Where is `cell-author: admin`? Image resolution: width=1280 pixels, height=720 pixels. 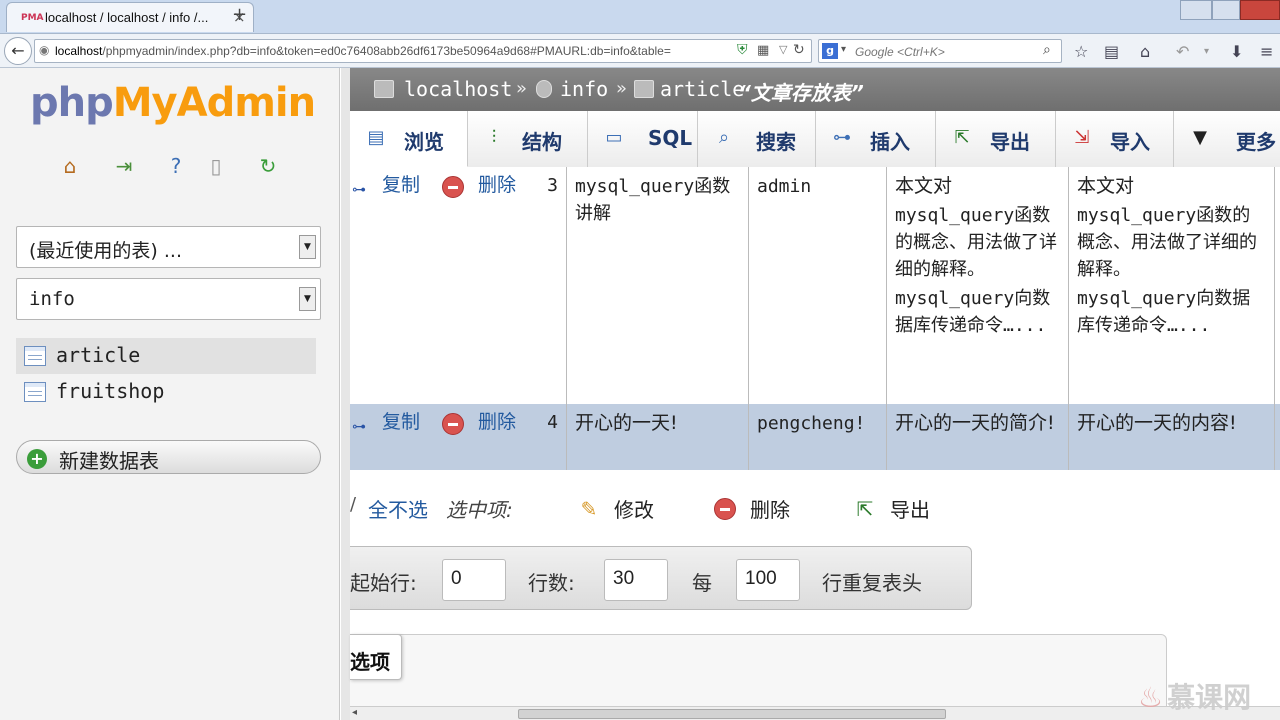 cell-author: admin is located at coordinates (818, 285).